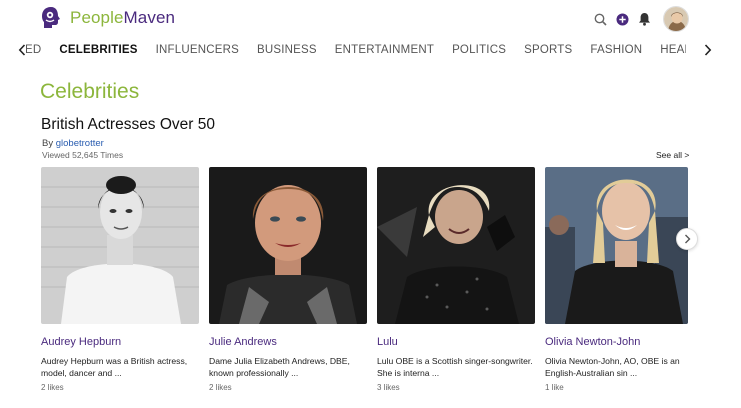 Image resolution: width=741 pixels, height=408 pixels. Describe the element at coordinates (38, 47) in the screenshot. I see `nav-item-ed: ED` at that location.